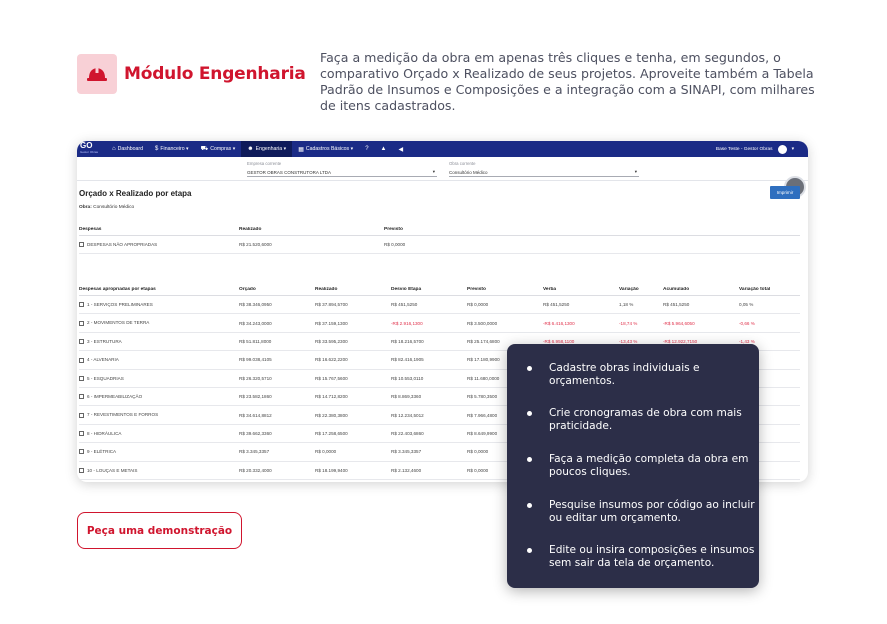  What do you see at coordinates (114, 149) in the screenshot?
I see `home-icon: ⌂` at bounding box center [114, 149].